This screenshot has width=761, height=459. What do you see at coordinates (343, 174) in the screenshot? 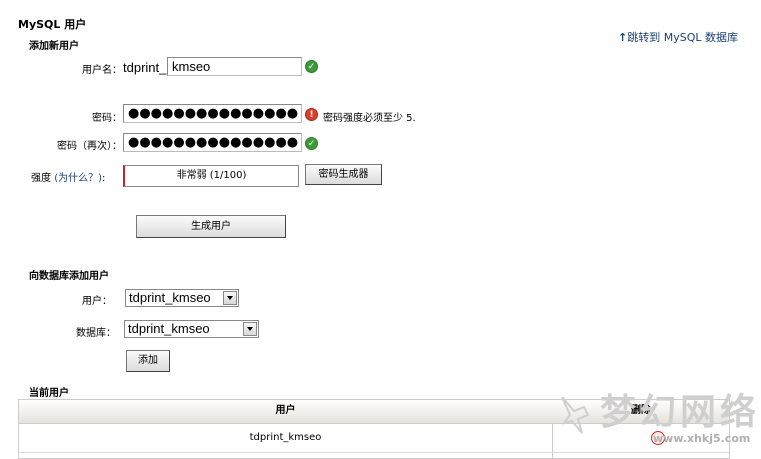
I see `password-generator-button: 密码生成器` at bounding box center [343, 174].